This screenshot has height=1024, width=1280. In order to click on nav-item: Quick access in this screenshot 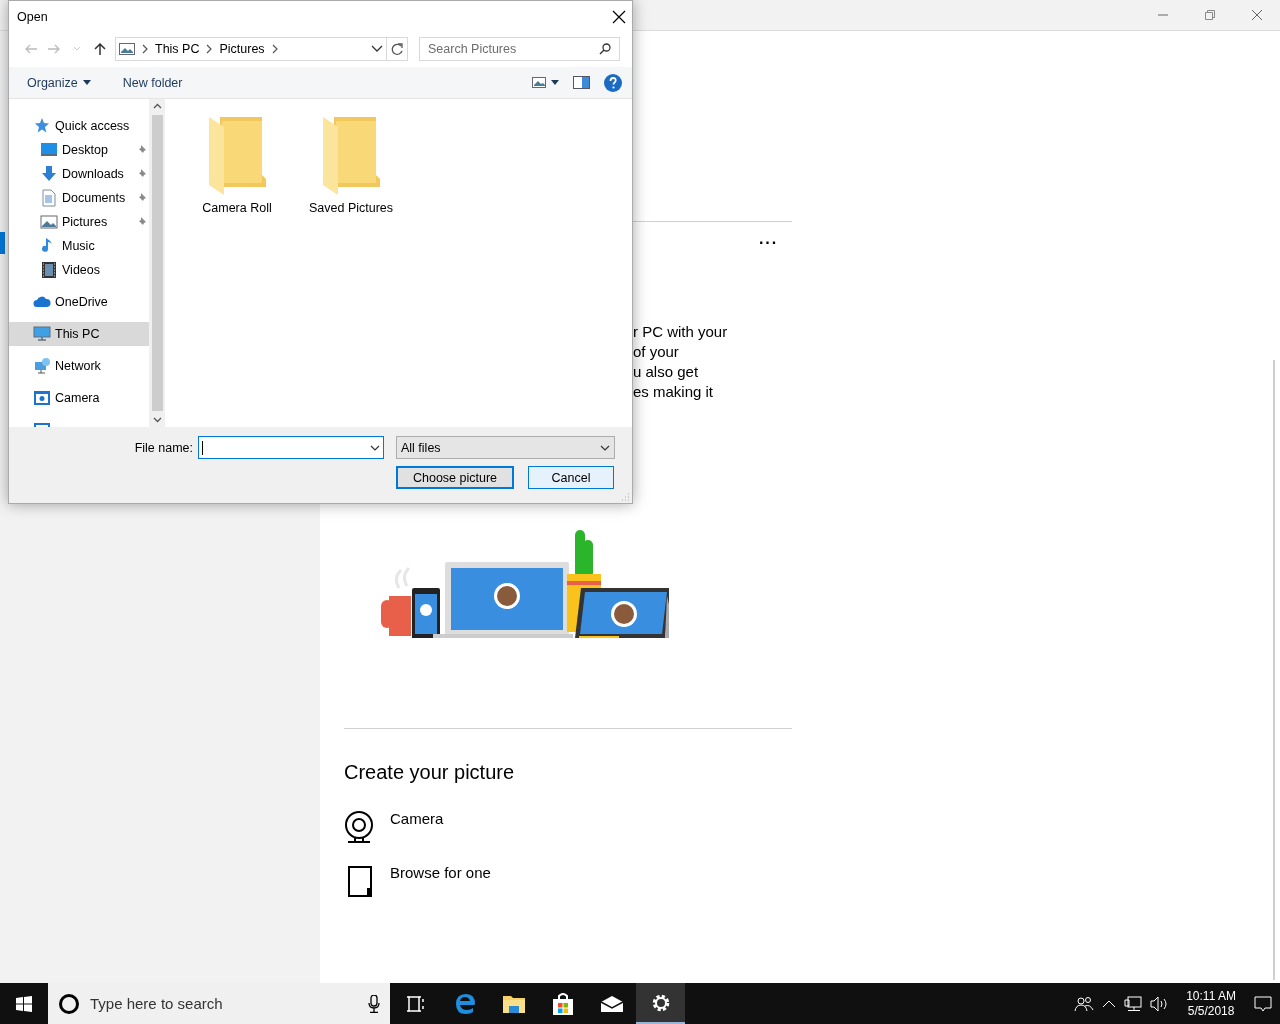, I will do `click(79, 126)`.